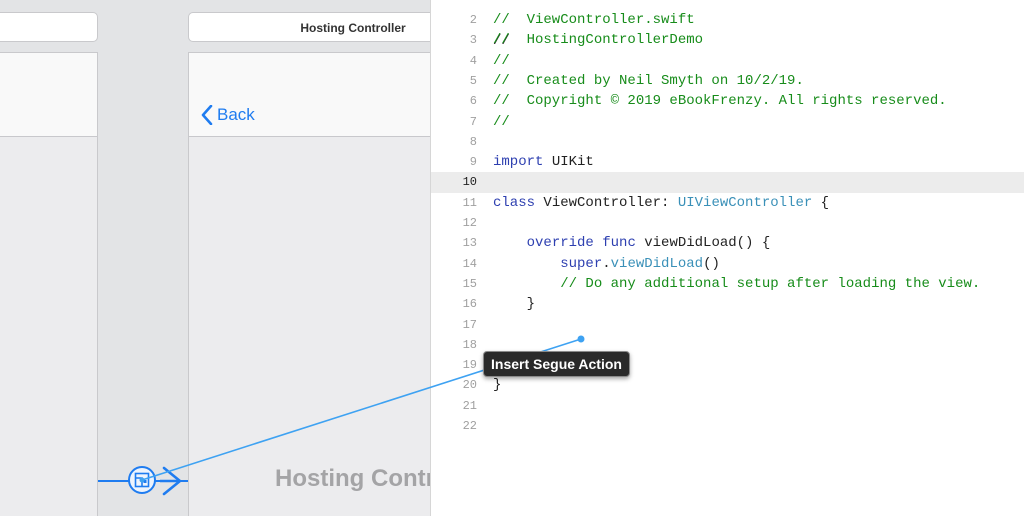 The width and height of the screenshot is (1024, 516). I want to click on code-text: // ViewController.swift, so click(594, 20).